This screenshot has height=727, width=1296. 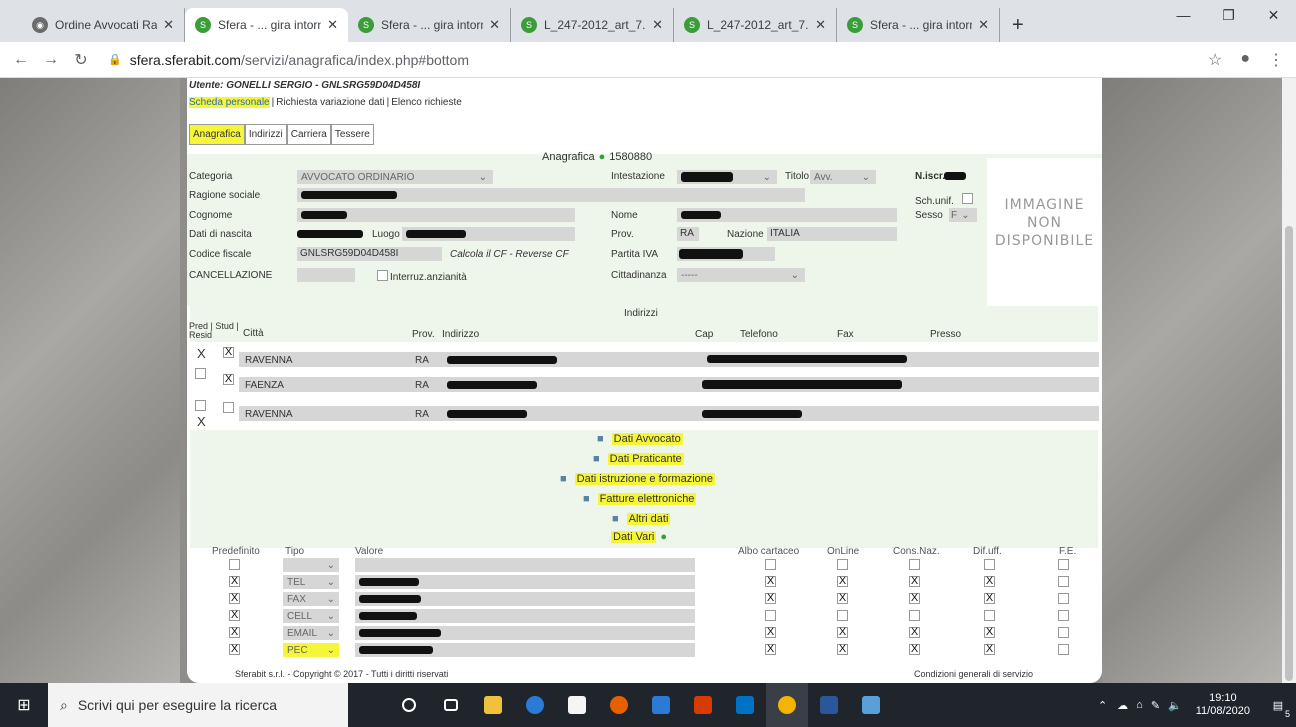 What do you see at coordinates (963, 215) in the screenshot?
I see `sesso-select: F ⌄` at bounding box center [963, 215].